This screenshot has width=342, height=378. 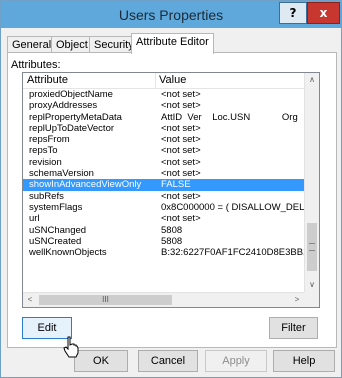 I want to click on attribute-name: repsTo, so click(x=43, y=151).